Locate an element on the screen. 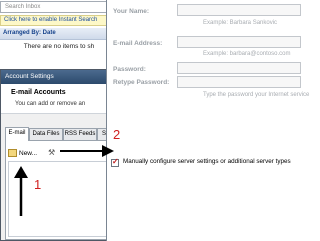 The height and width of the screenshot is (241, 320). retype-password-label: Retype Password: is located at coordinates (141, 82).